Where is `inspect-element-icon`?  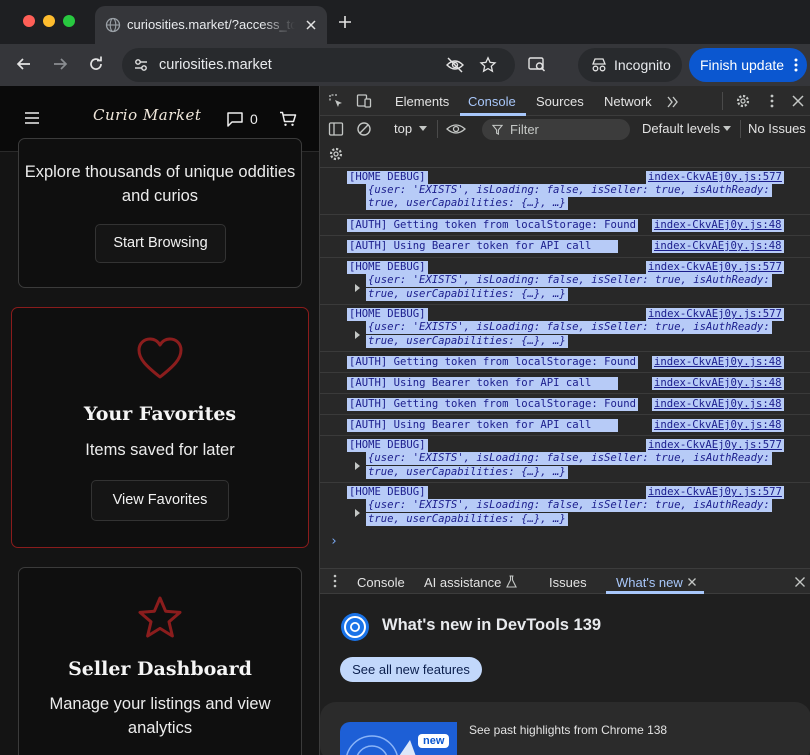
inspect-element-icon is located at coordinates (336, 101).